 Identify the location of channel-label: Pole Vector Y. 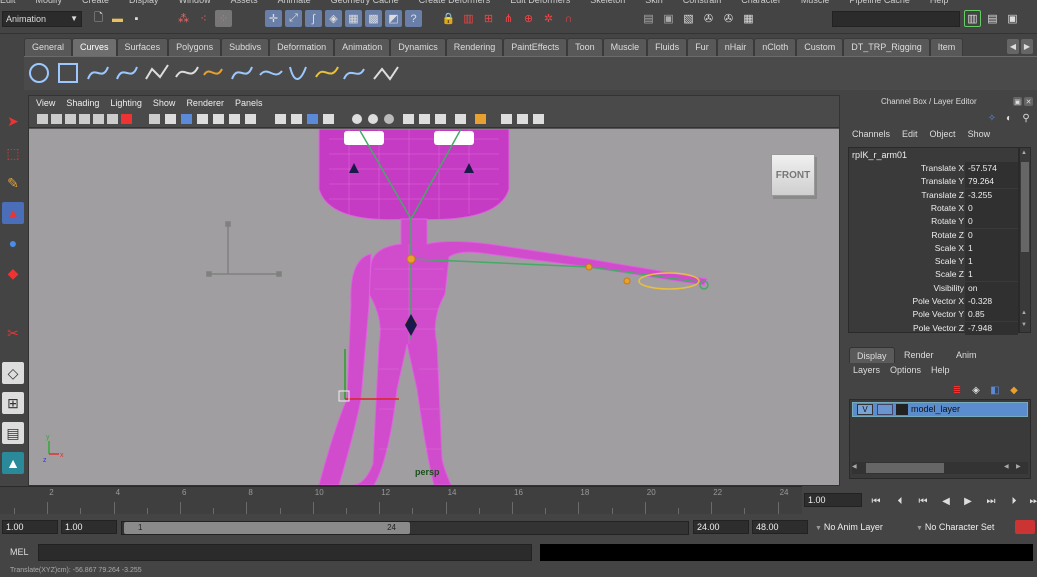
(938, 314).